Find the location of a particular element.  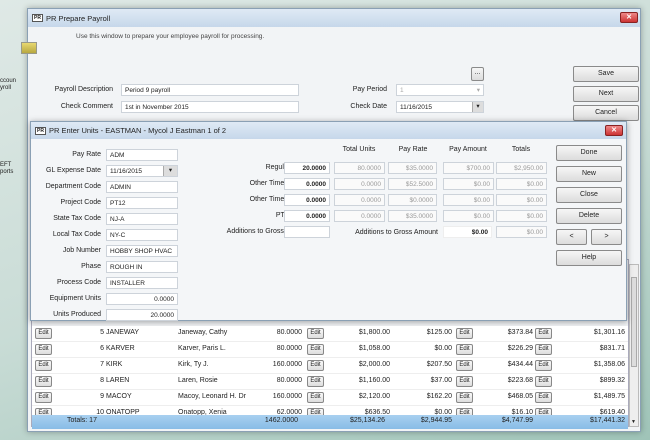

field-label: GL Expense Date is located at coordinates (73, 170).